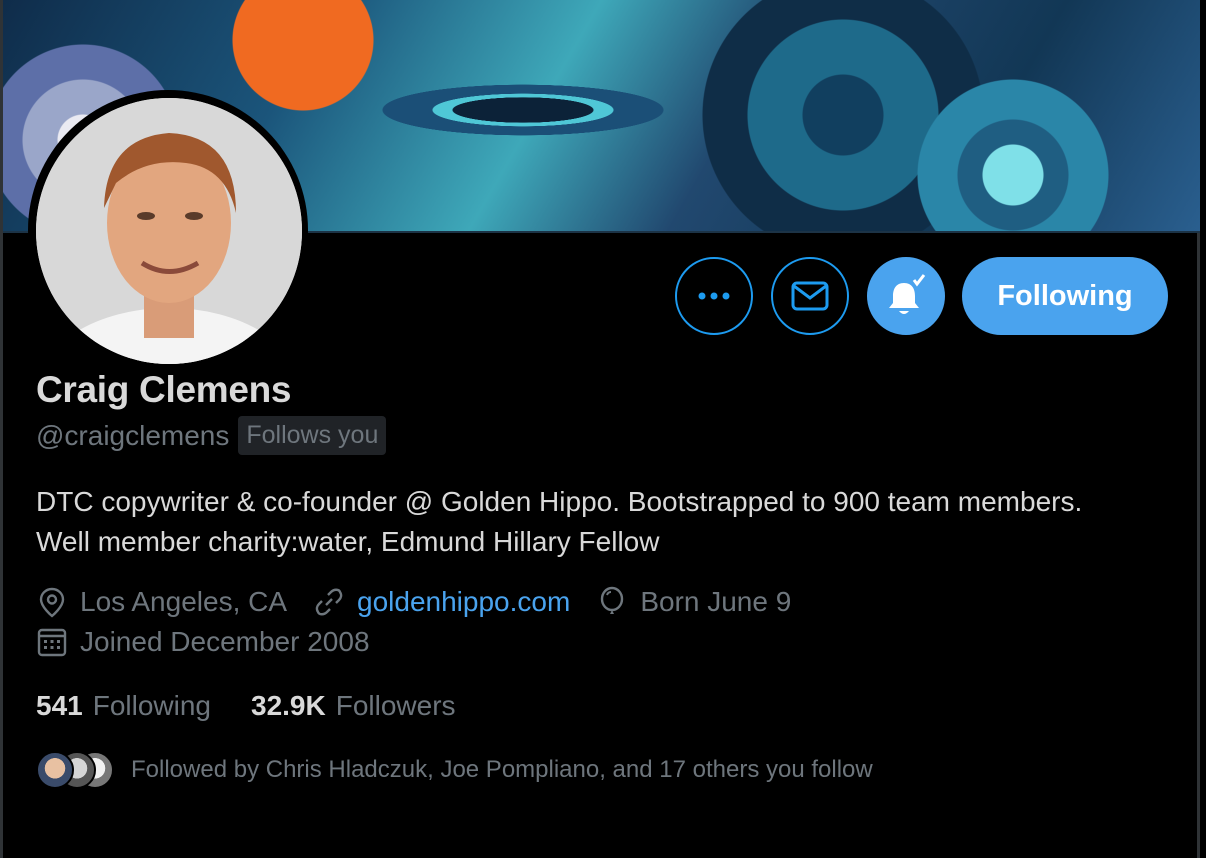 This screenshot has height=858, width=1206. What do you see at coordinates (312, 435) in the screenshot?
I see `follows-you-badge: Follows you` at bounding box center [312, 435].